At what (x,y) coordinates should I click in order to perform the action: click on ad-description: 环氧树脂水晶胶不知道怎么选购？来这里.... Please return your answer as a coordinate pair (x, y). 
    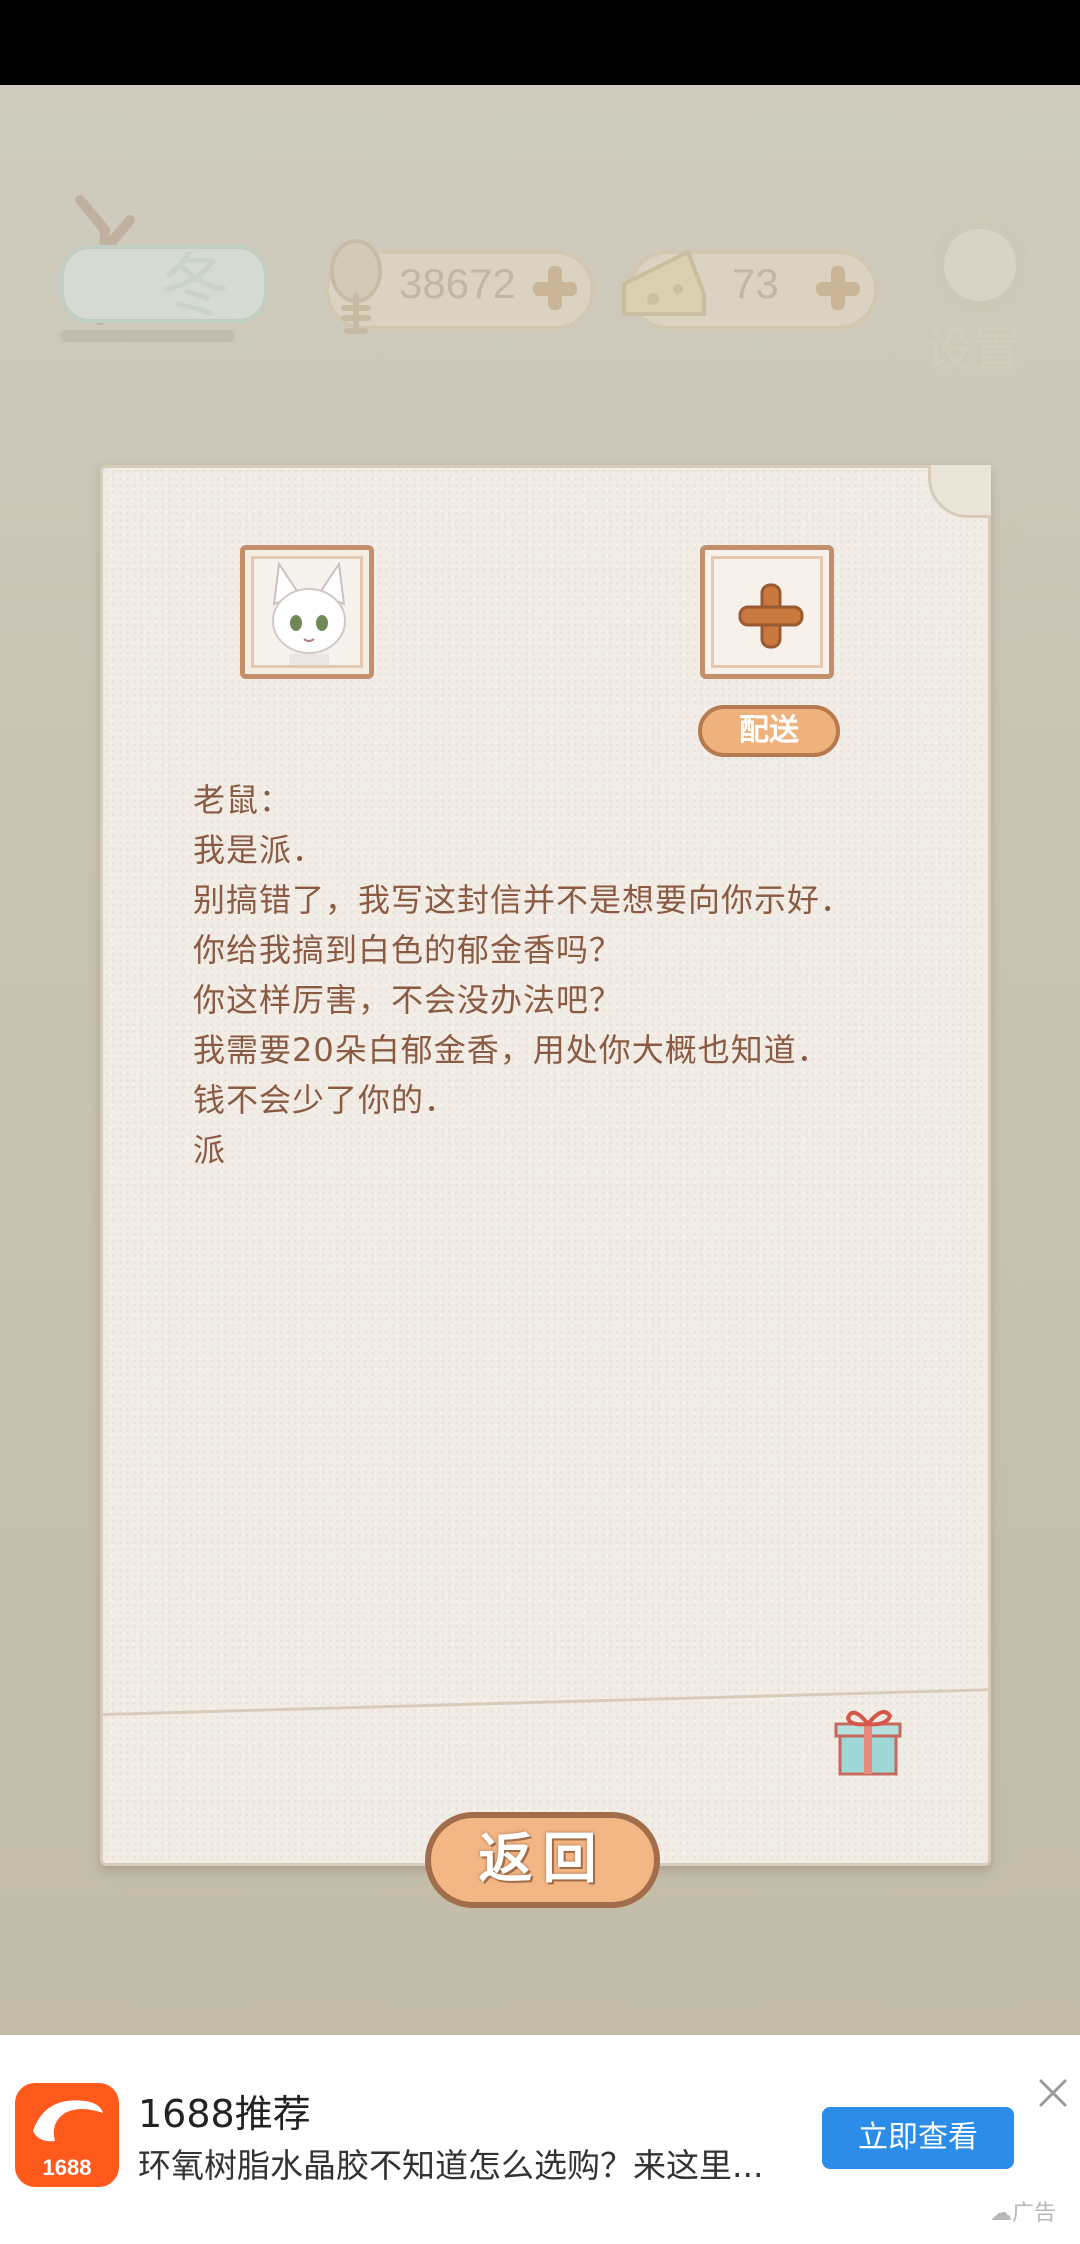
    Looking at the image, I should click on (478, 2163).